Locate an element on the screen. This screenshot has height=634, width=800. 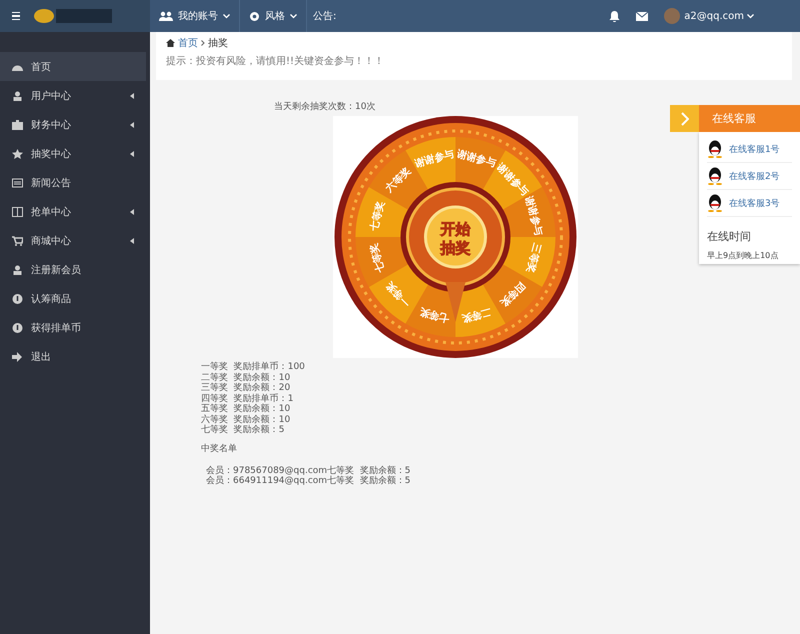
winner-line: 会员：664911194@qq.com七等奖 奖励余额：5 is located at coordinates (309, 481).